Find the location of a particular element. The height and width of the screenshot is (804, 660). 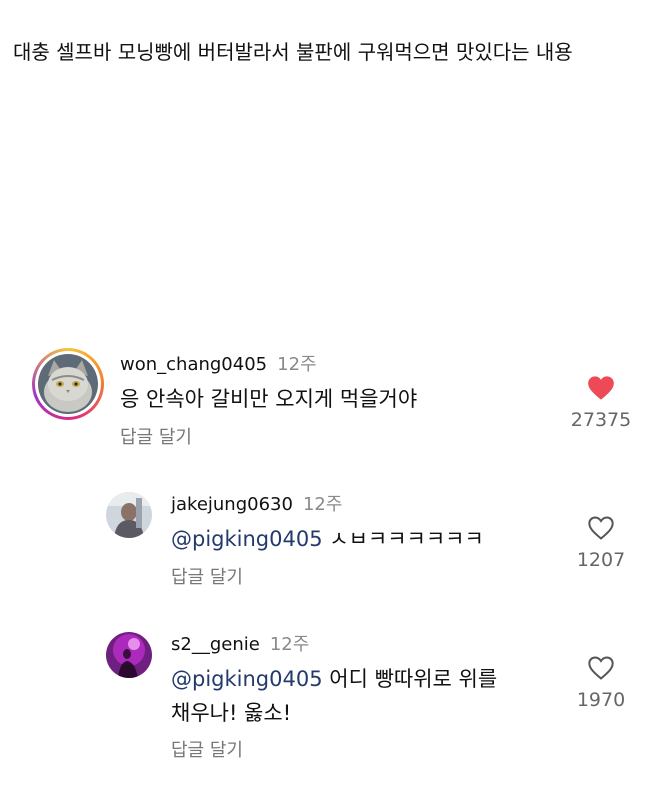

comment-body: ㅅㅂㅋㅋㅋㅋㅋㅋ is located at coordinates (403, 539).